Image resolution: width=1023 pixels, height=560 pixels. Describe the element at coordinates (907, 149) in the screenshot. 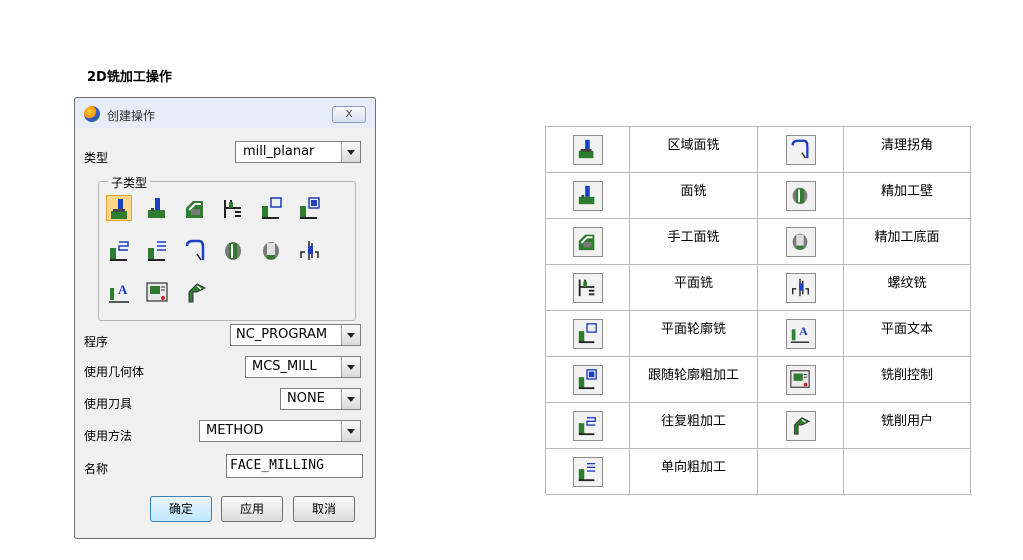

I see `table-cell-name: 清理拐角` at that location.